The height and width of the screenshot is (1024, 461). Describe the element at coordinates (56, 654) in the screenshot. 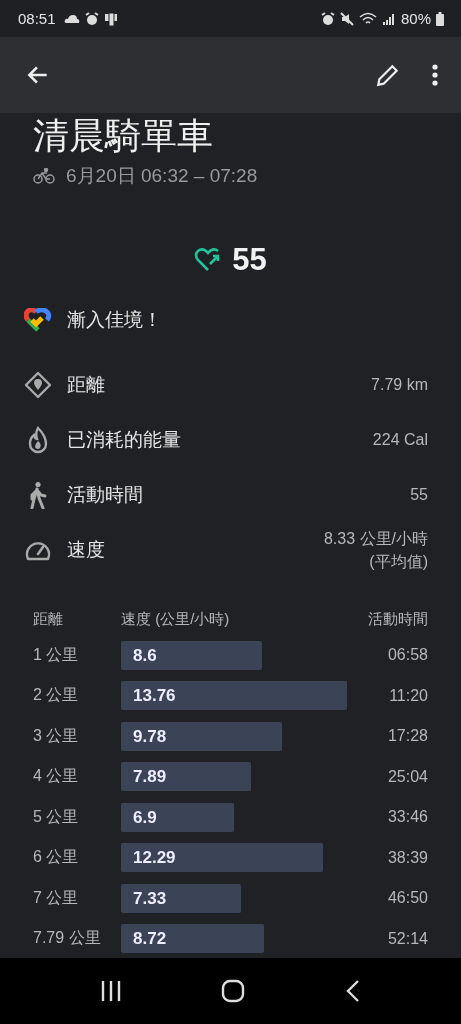

I see `split-distance: 1 公里` at that location.